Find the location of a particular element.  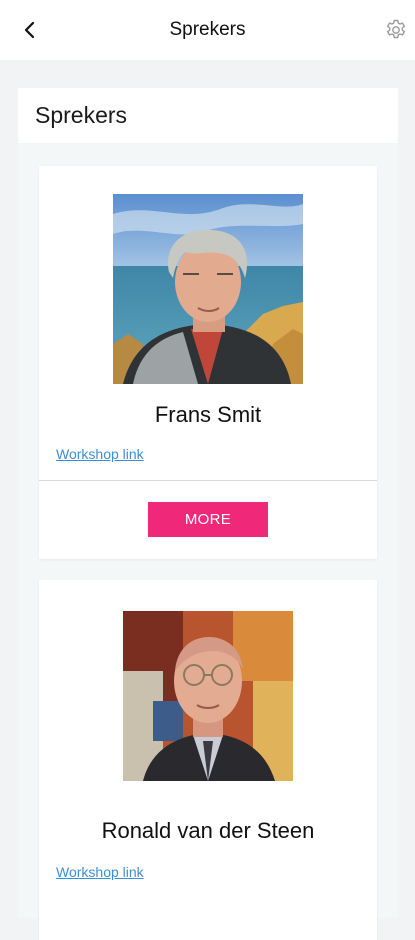

divider is located at coordinates (208, 480).